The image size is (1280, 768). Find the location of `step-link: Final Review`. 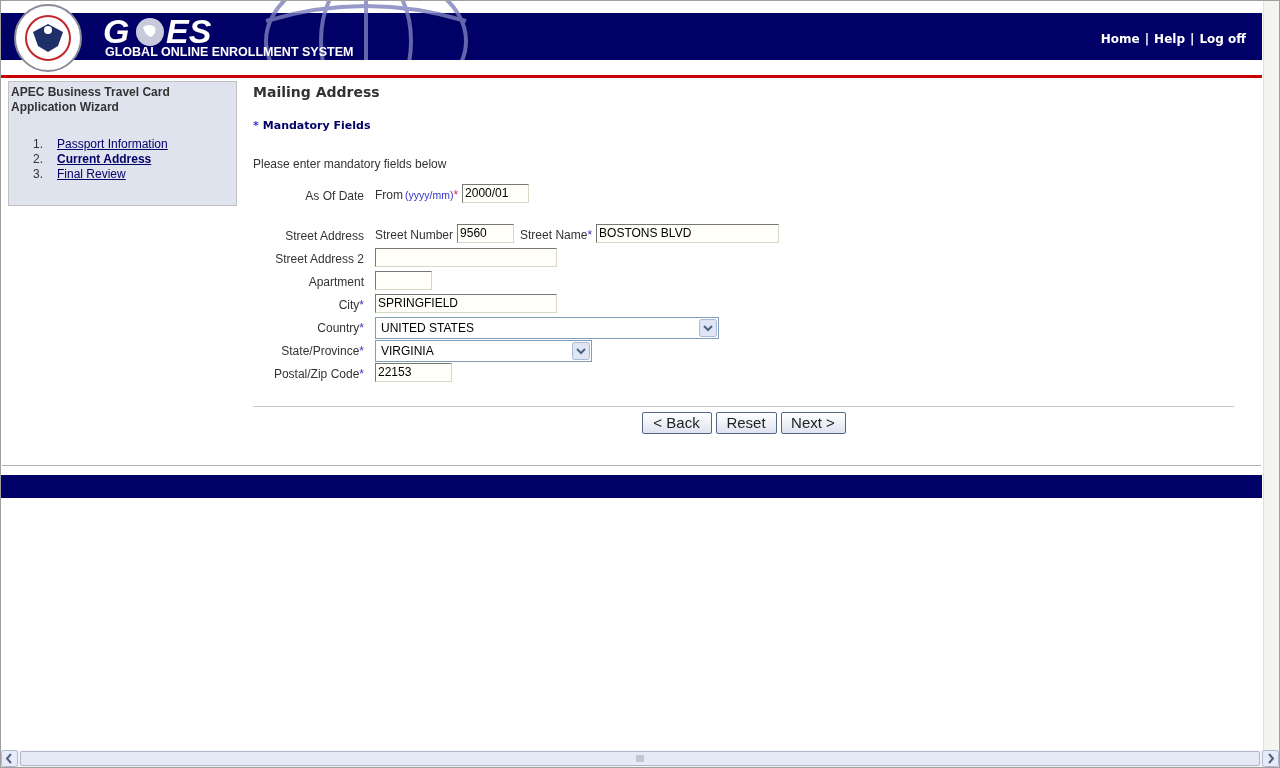

step-link: Final Review is located at coordinates (91, 174).